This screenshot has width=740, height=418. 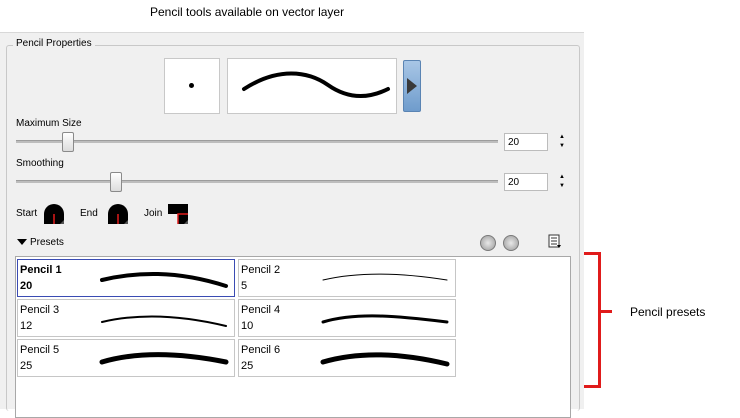 I want to click on preset-pencil-1: Pencil 1 20, so click(x=126, y=278).